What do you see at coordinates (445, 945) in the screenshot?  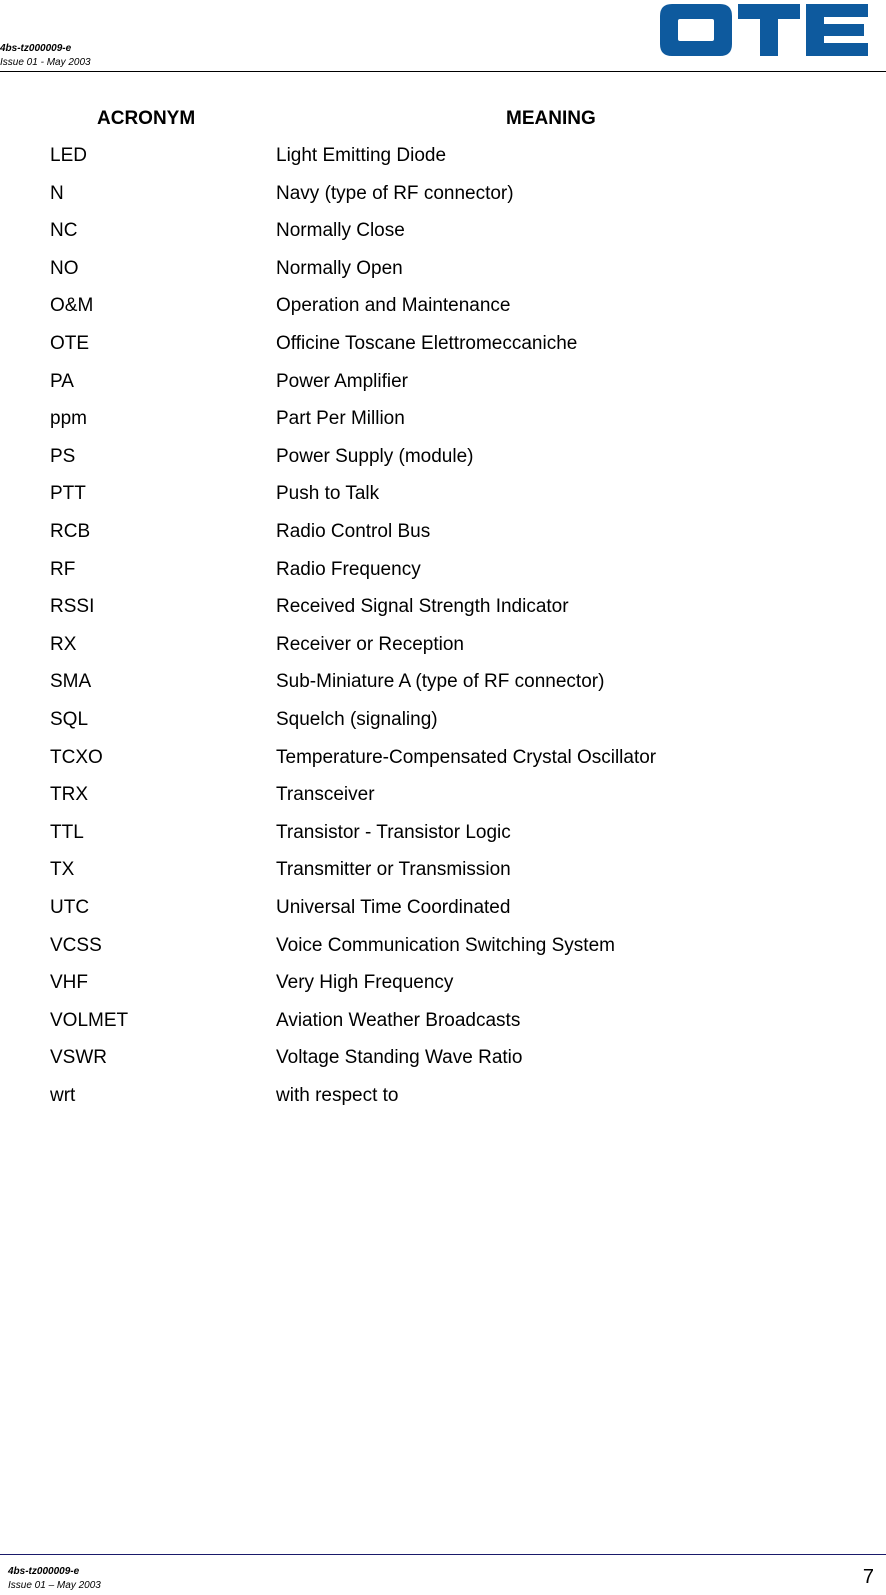 I see `meaning-cell: Voice Communication Switching System` at bounding box center [445, 945].